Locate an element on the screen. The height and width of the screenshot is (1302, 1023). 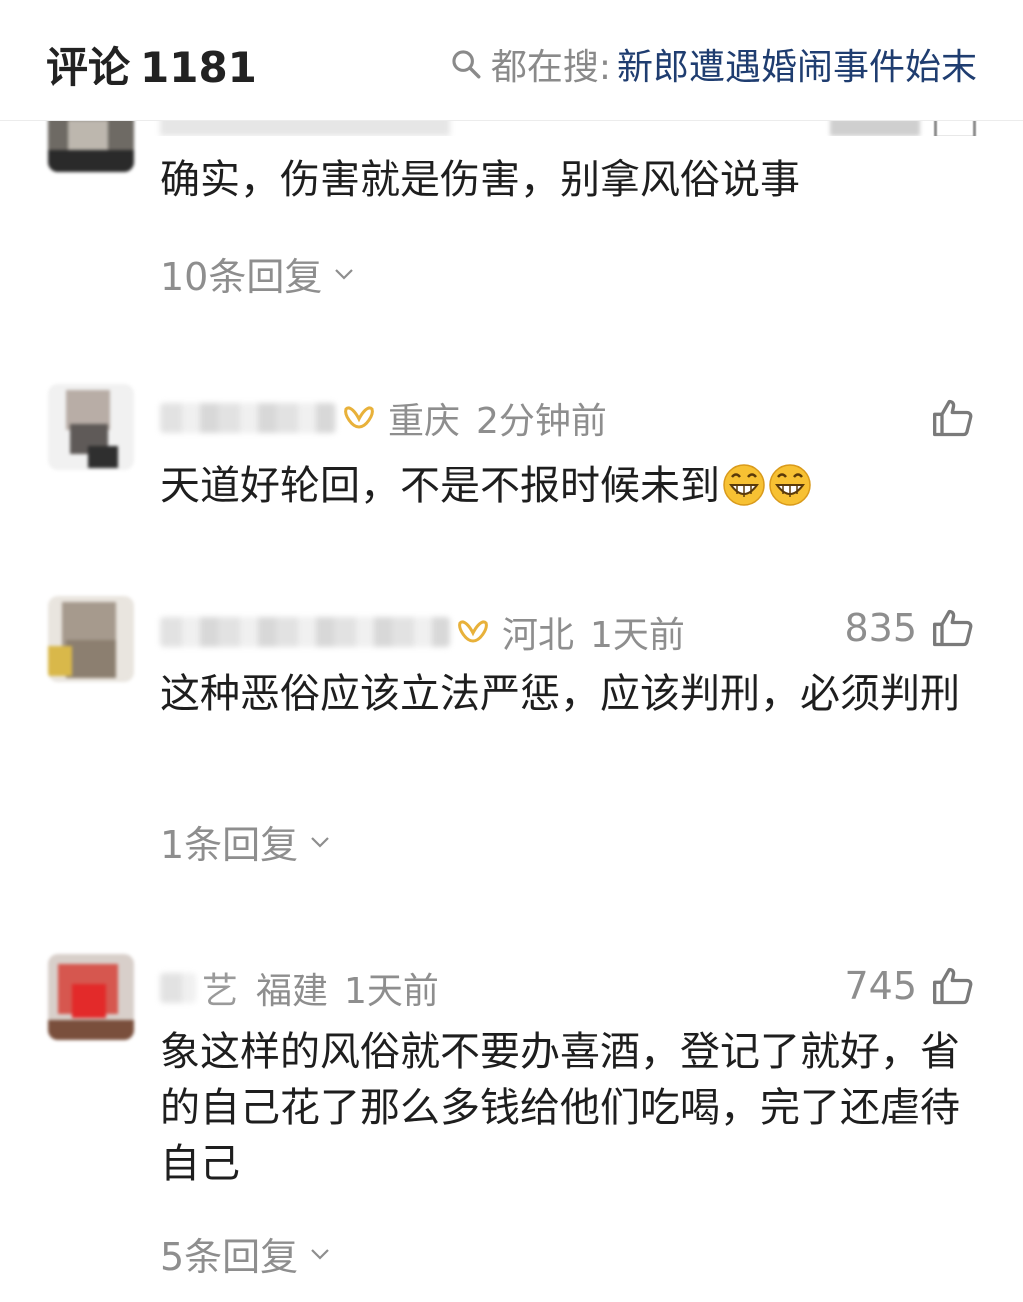
view-replies-link: 5条回复 is located at coordinates (246, 1253).